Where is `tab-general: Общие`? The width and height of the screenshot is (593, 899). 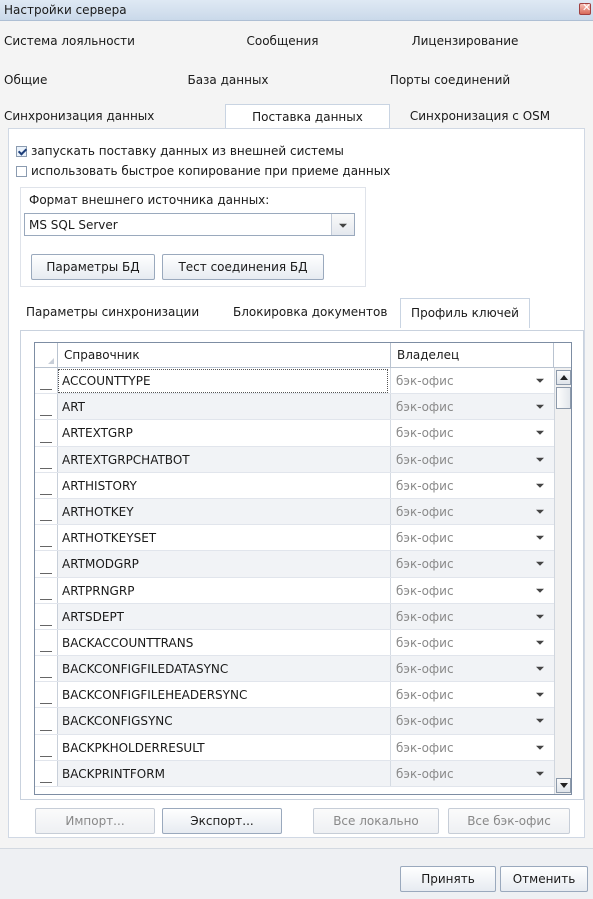
tab-general: Общие is located at coordinates (34, 80).